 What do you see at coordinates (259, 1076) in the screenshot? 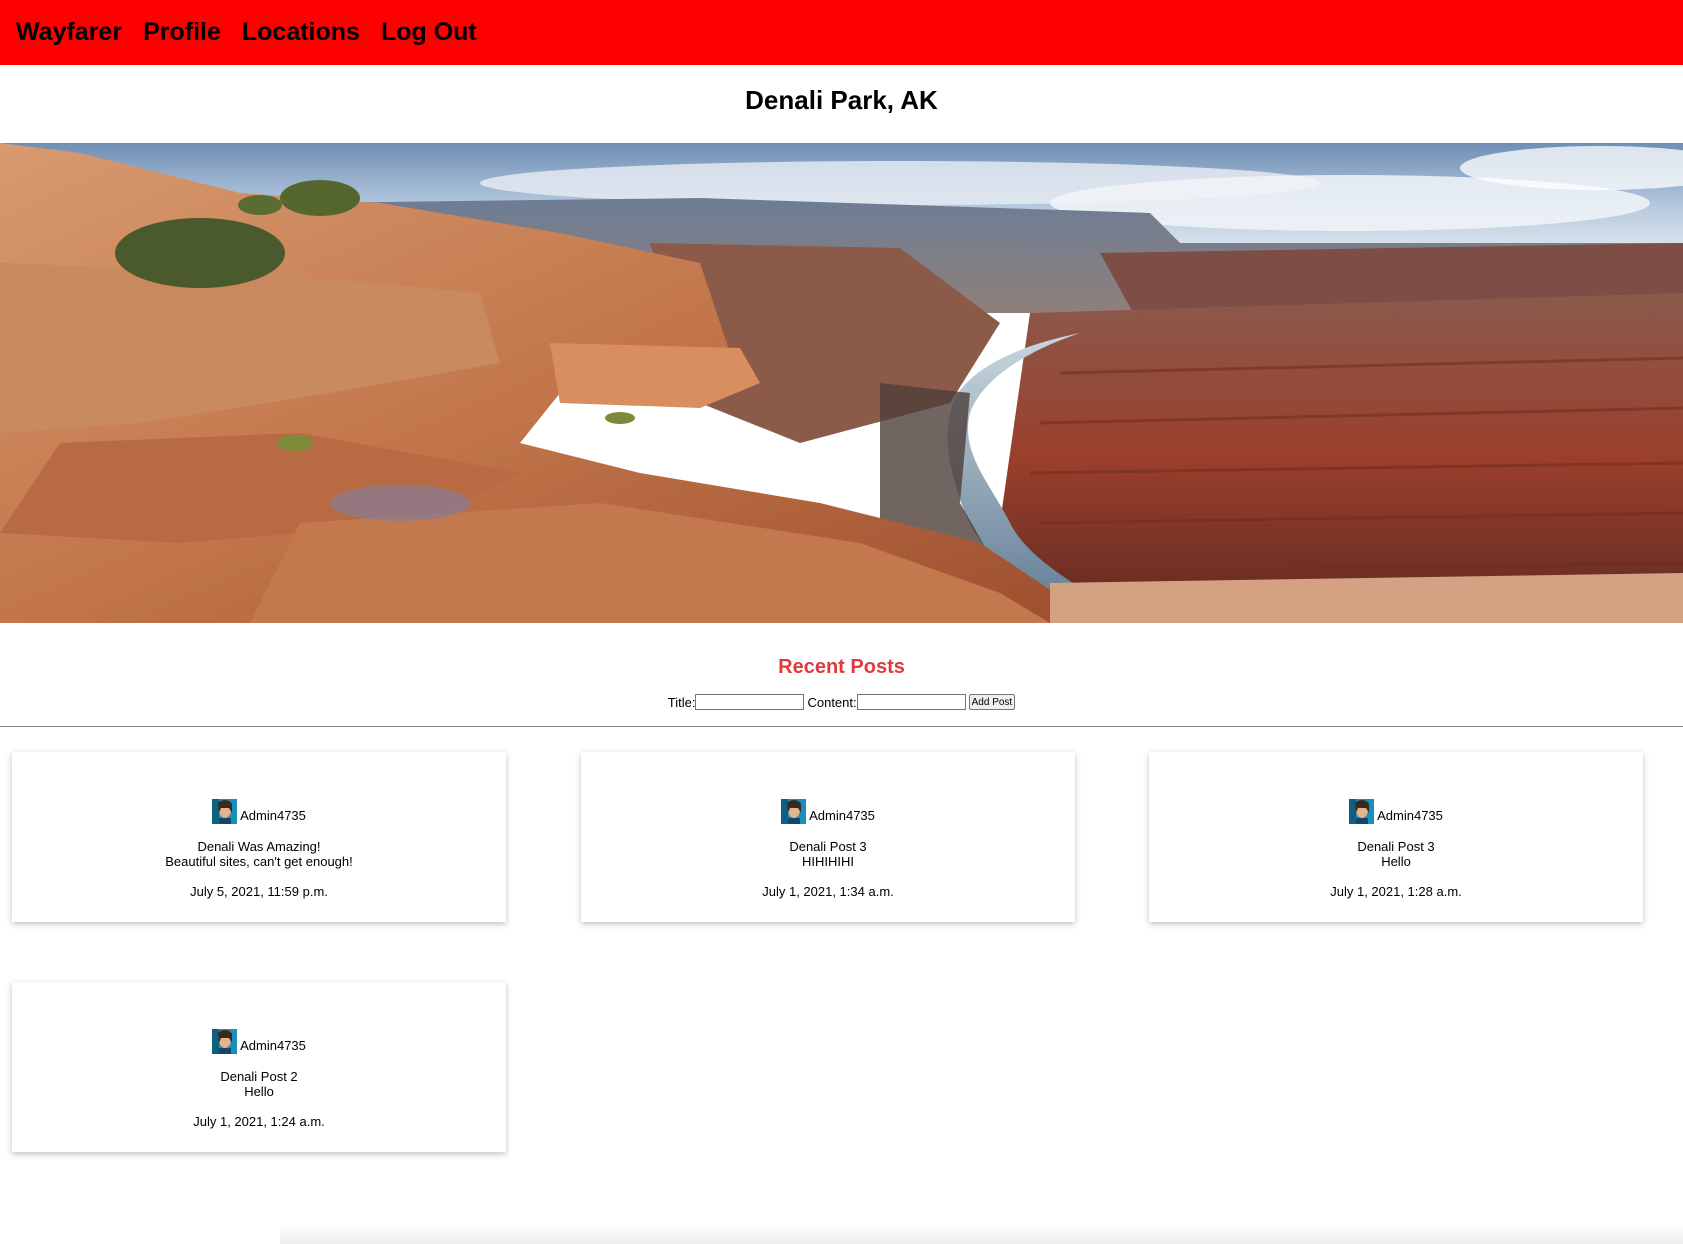
I see `post-title: Denali Post 2` at bounding box center [259, 1076].